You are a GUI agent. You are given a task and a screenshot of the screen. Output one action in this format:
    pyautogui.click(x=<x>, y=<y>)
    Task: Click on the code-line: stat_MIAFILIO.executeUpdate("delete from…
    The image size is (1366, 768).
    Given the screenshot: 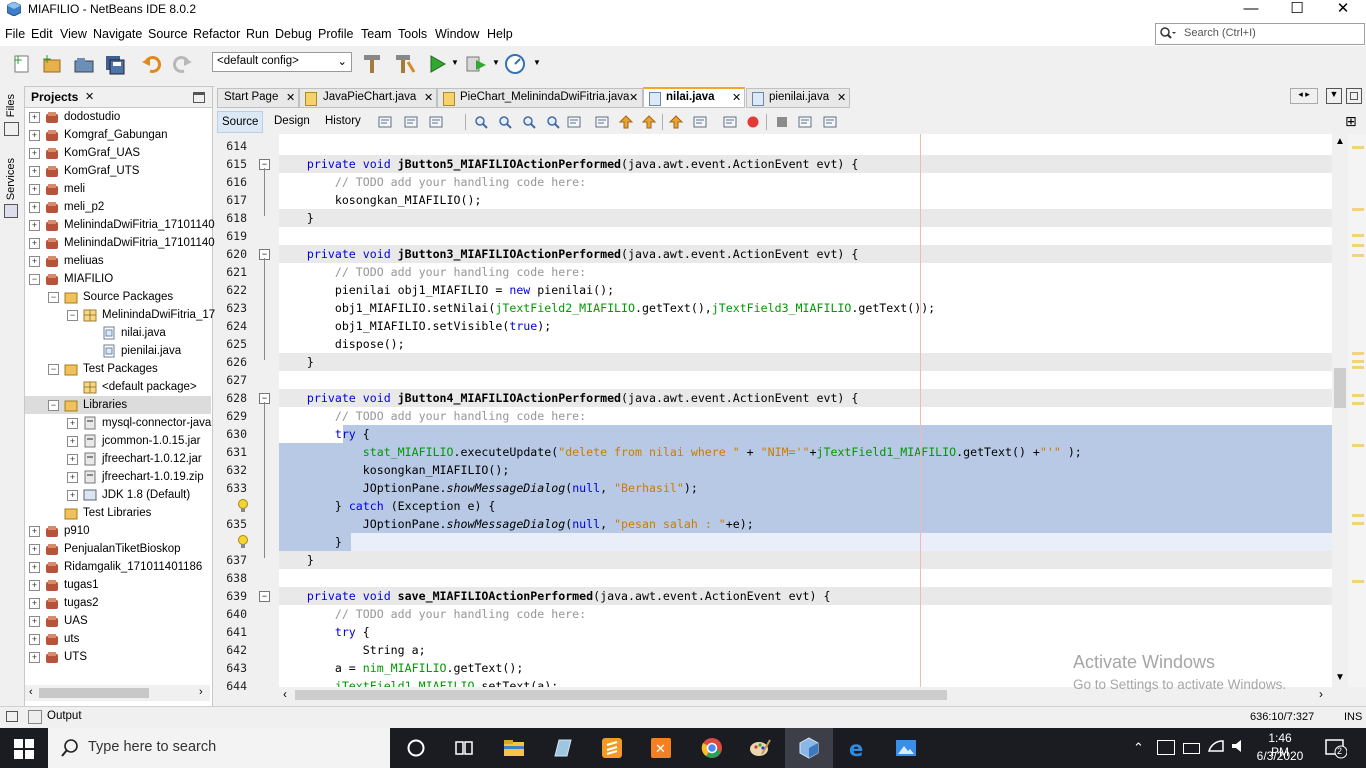 What is the action you would take?
    pyautogui.click(x=805, y=452)
    